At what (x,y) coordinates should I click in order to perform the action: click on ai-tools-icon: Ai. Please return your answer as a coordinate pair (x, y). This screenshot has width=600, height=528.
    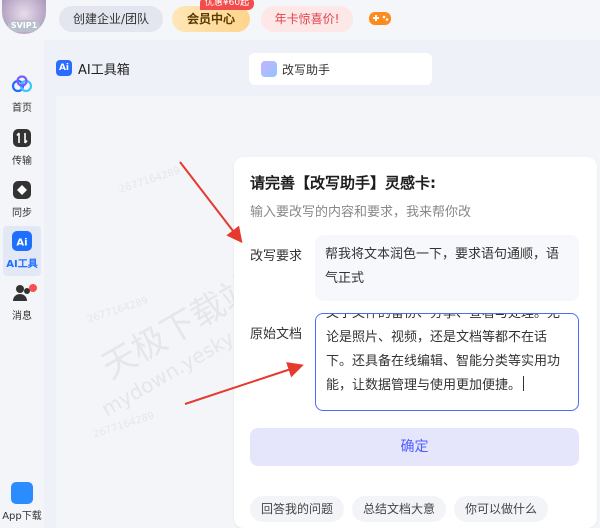
    Looking at the image, I should click on (22, 241).